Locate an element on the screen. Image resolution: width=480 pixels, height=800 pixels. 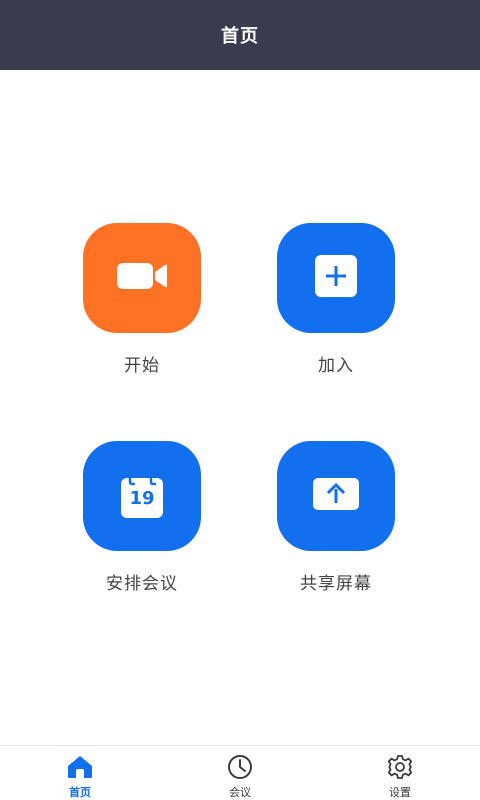
bottom-tab-bar: 首页 会议 设置 is located at coordinates (240, 772).